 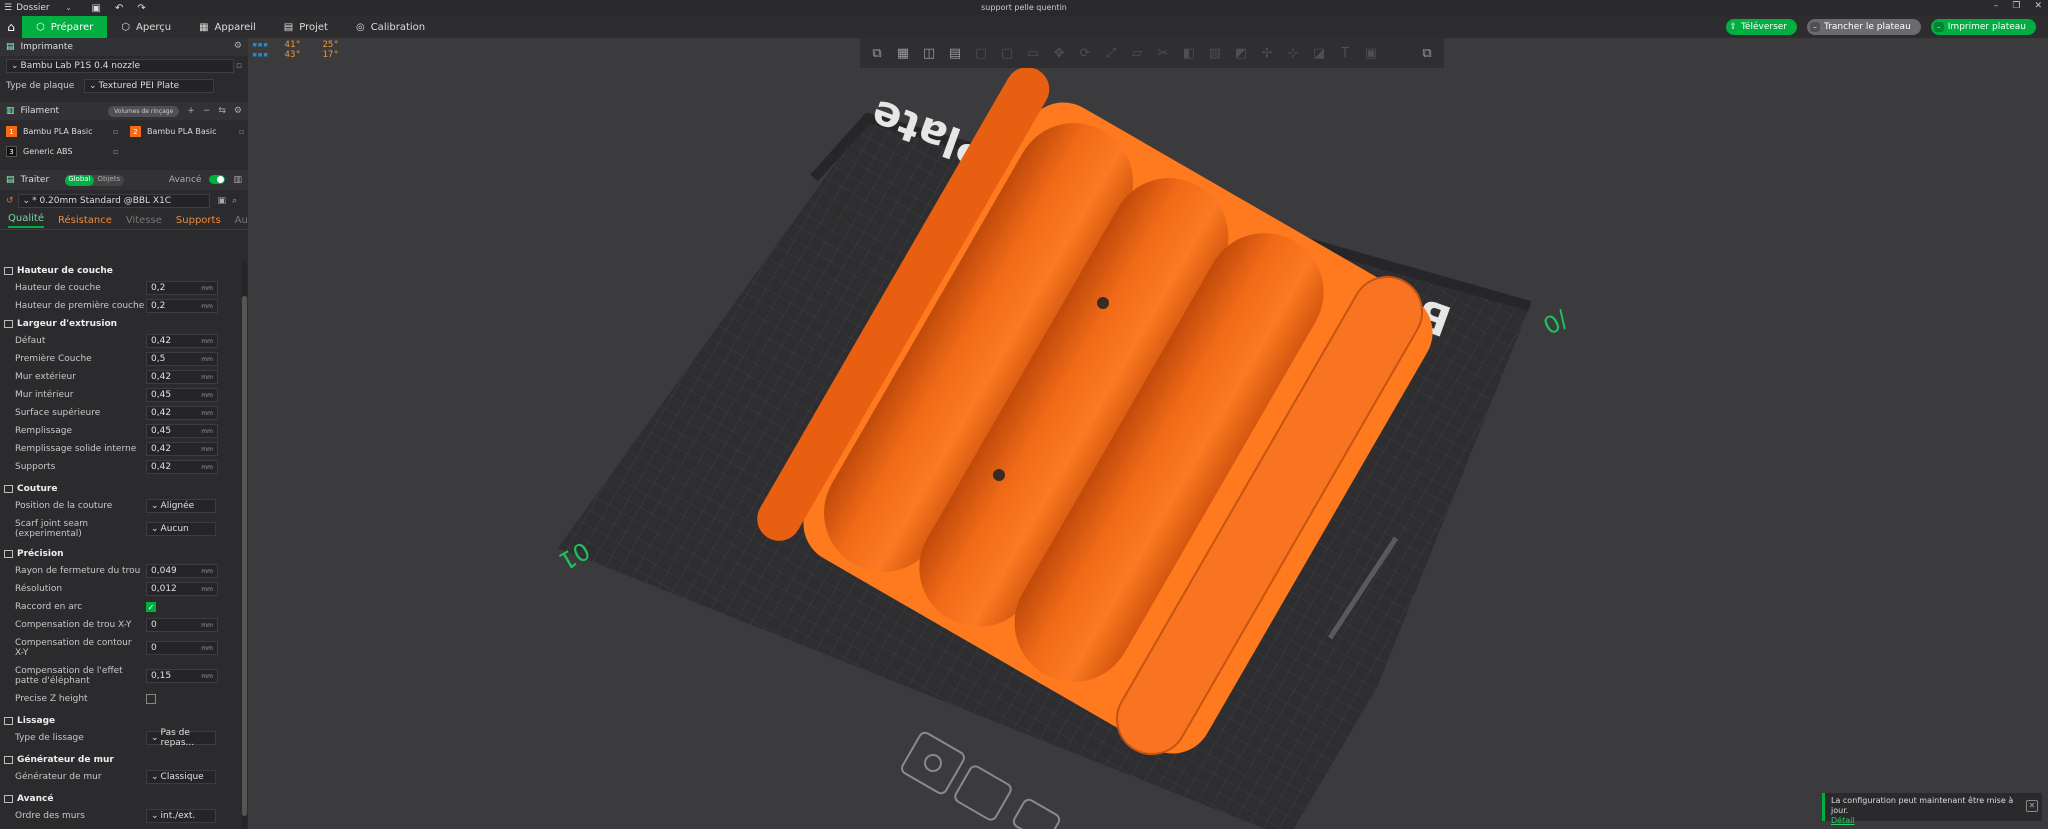 What do you see at coordinates (306, 27) in the screenshot?
I see `tab-project: ▤ Projet` at bounding box center [306, 27].